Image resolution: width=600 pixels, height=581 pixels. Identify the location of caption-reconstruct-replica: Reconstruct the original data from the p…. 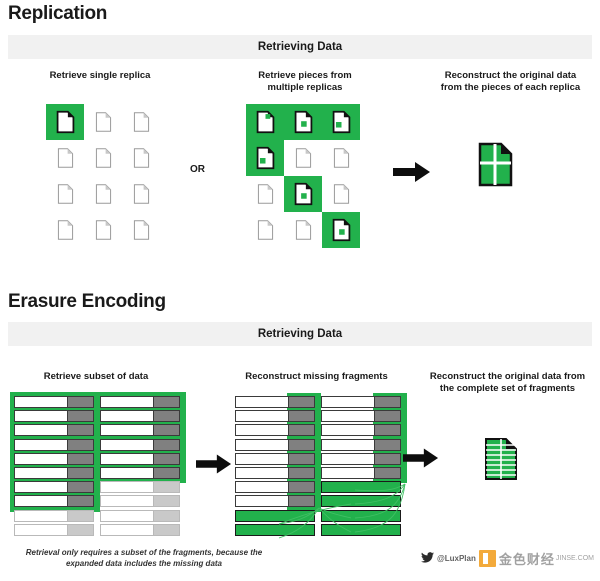
(510, 81).